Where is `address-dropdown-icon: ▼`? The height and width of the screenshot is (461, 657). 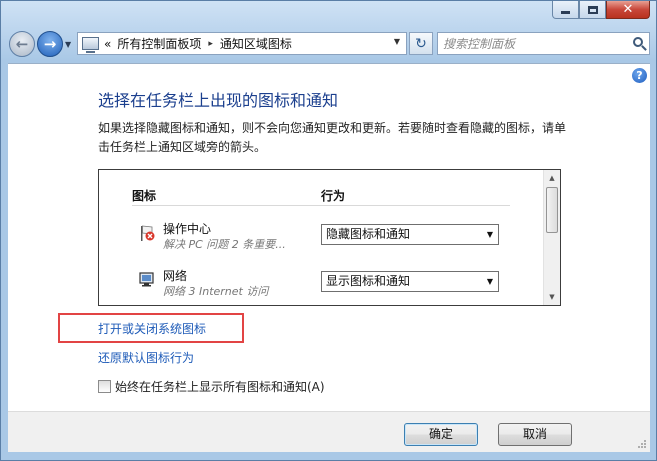 address-dropdown-icon: ▼ is located at coordinates (397, 41).